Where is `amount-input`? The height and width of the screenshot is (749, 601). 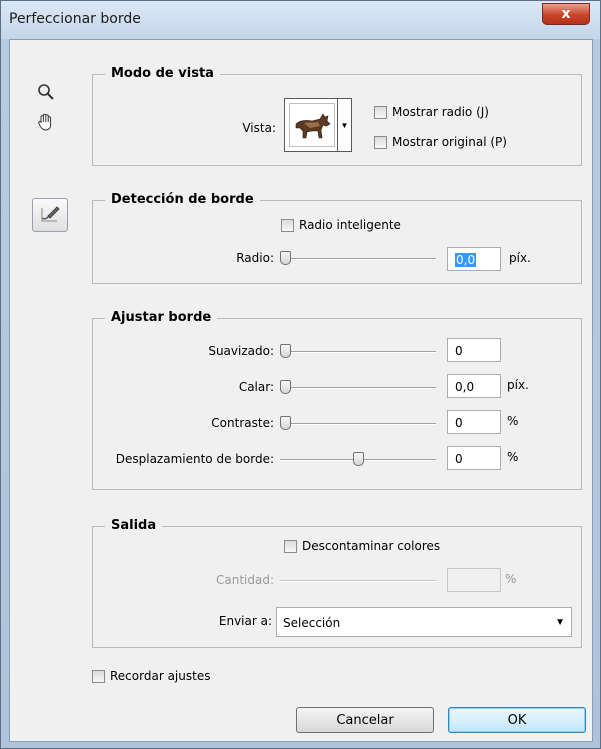
amount-input is located at coordinates (474, 580).